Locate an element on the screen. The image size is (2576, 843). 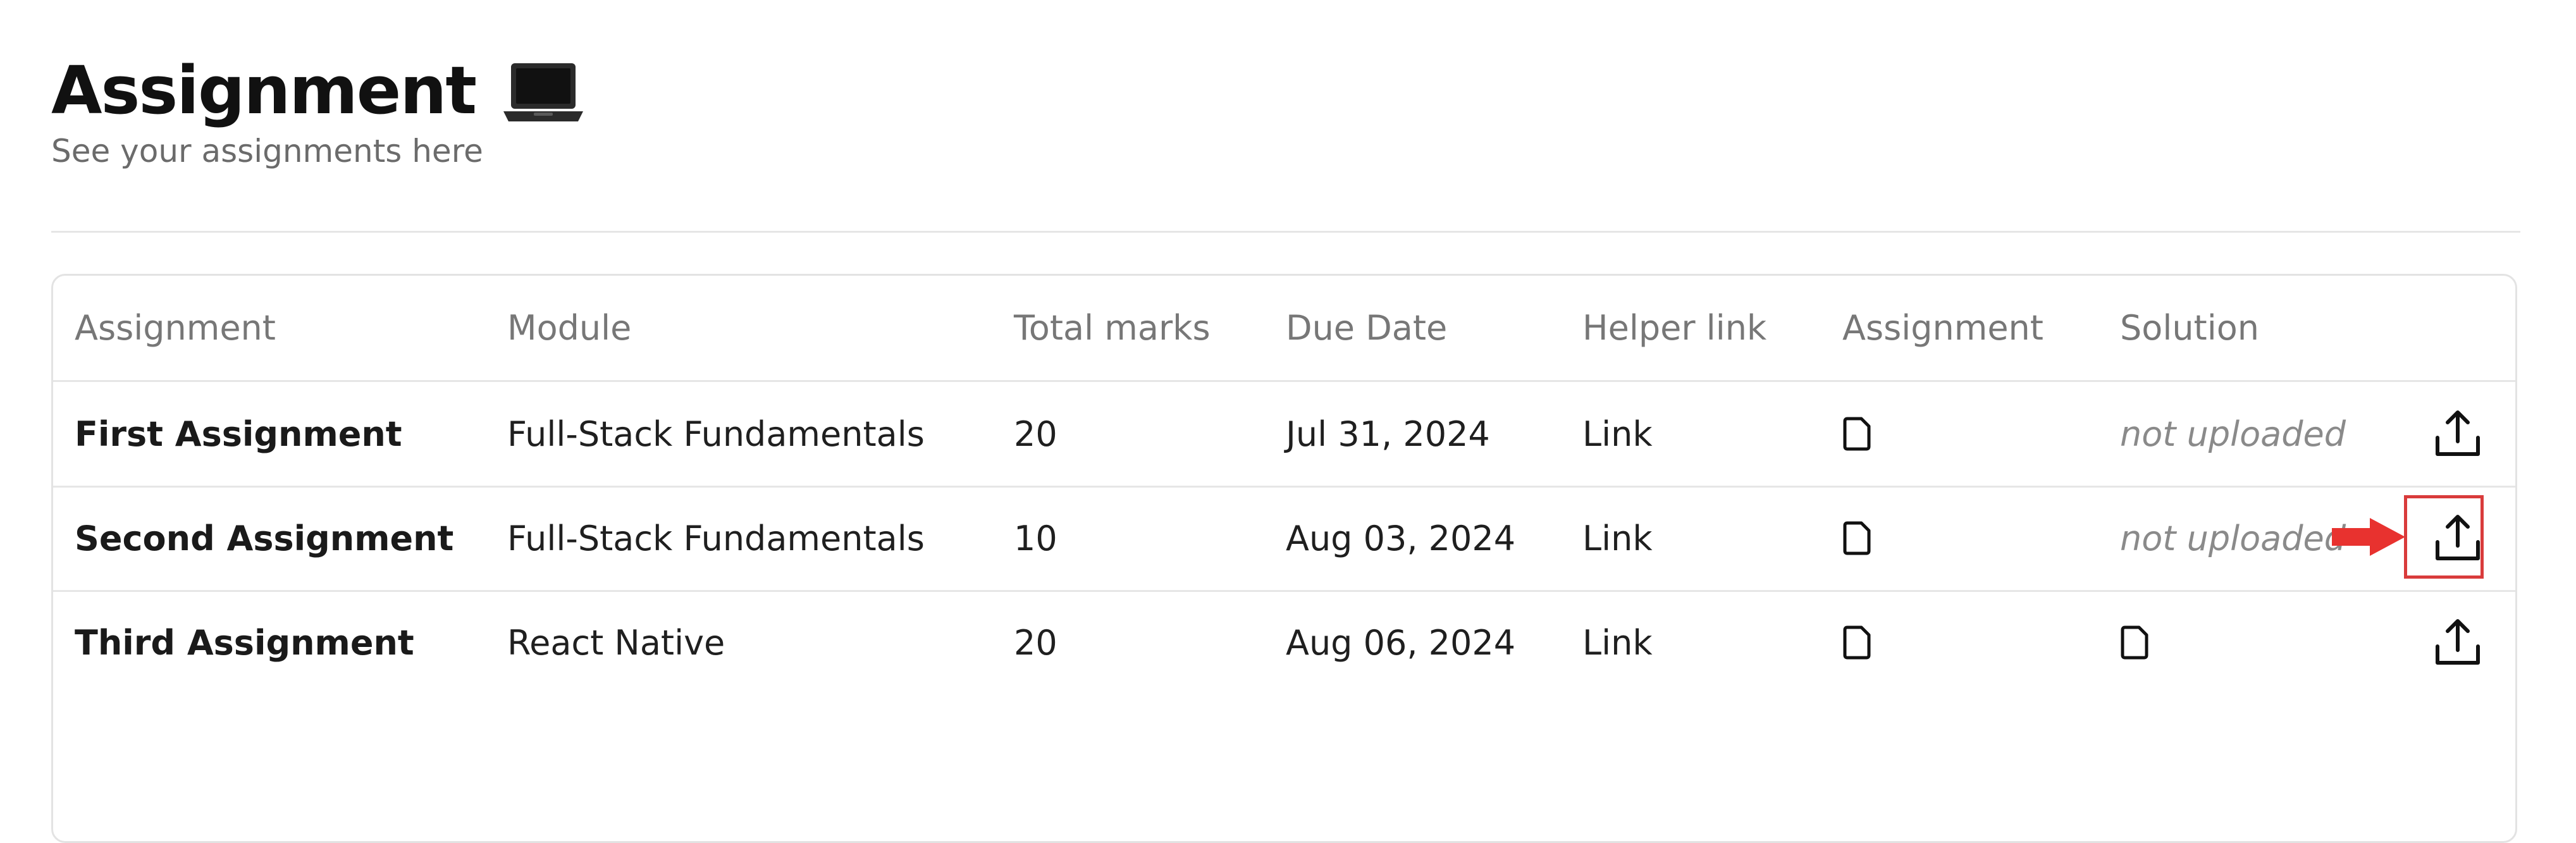
page-title: Assignment is located at coordinates (264, 90).